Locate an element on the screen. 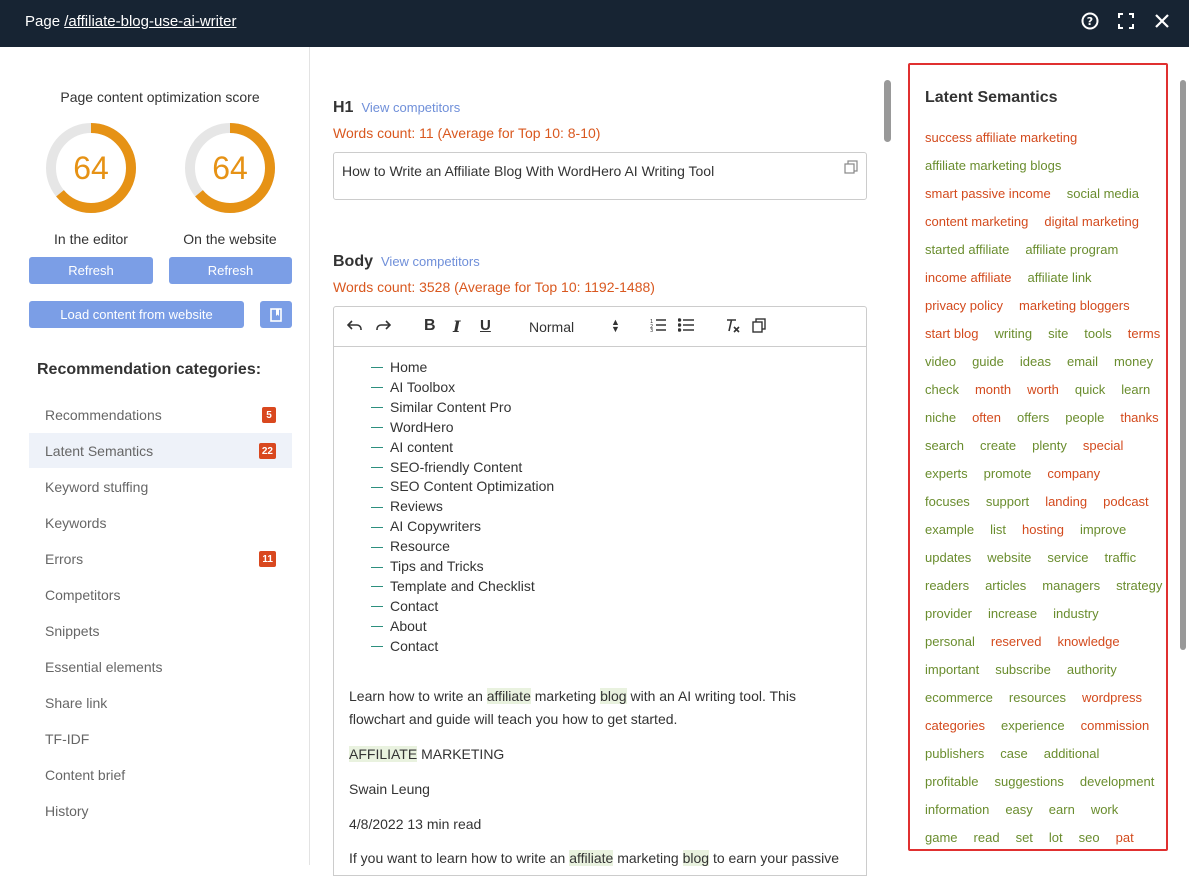  category-item: Essential elements is located at coordinates (160, 666).